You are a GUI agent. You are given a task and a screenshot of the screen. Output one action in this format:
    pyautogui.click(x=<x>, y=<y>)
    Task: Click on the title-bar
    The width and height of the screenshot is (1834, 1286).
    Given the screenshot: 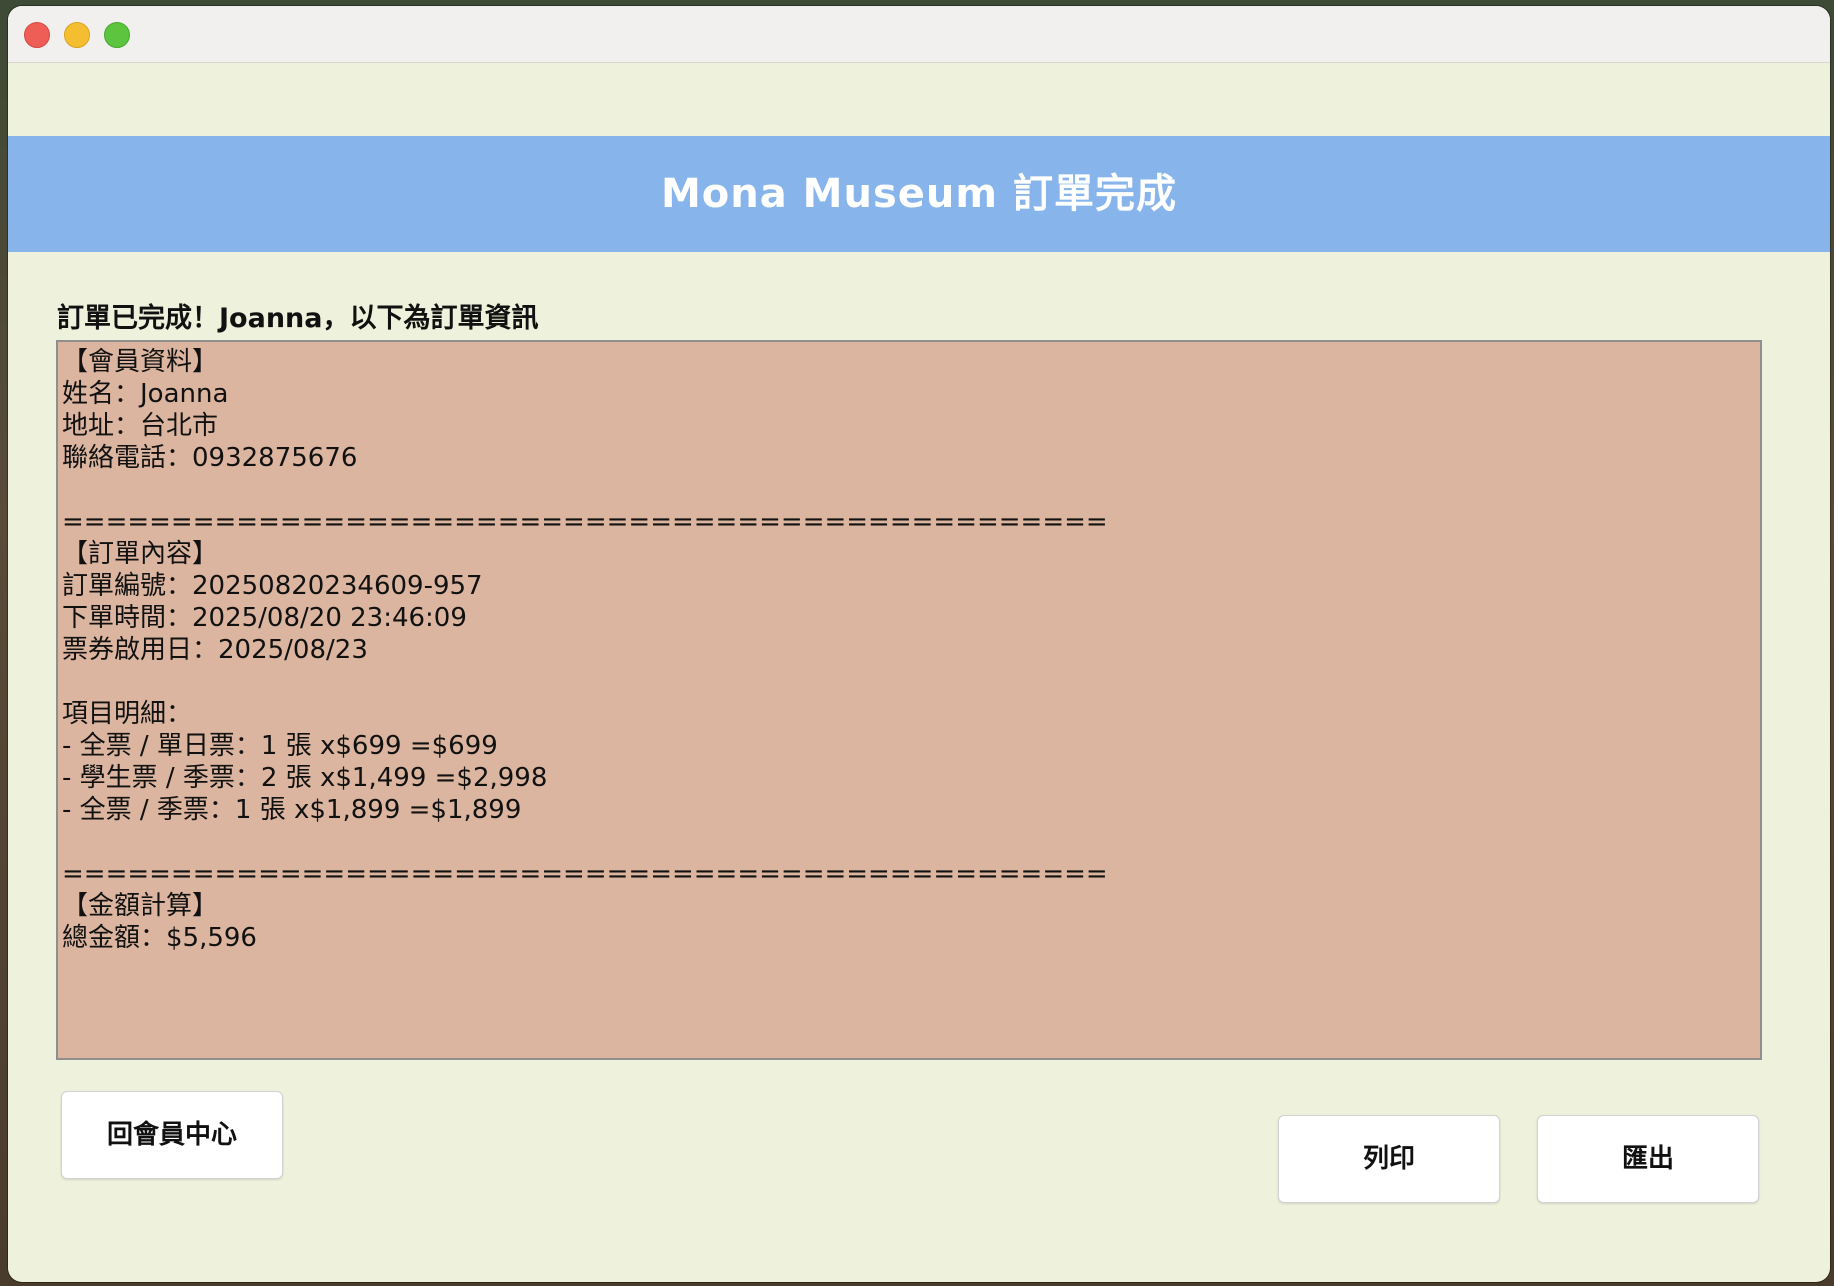 What is the action you would take?
    pyautogui.click(x=919, y=34)
    